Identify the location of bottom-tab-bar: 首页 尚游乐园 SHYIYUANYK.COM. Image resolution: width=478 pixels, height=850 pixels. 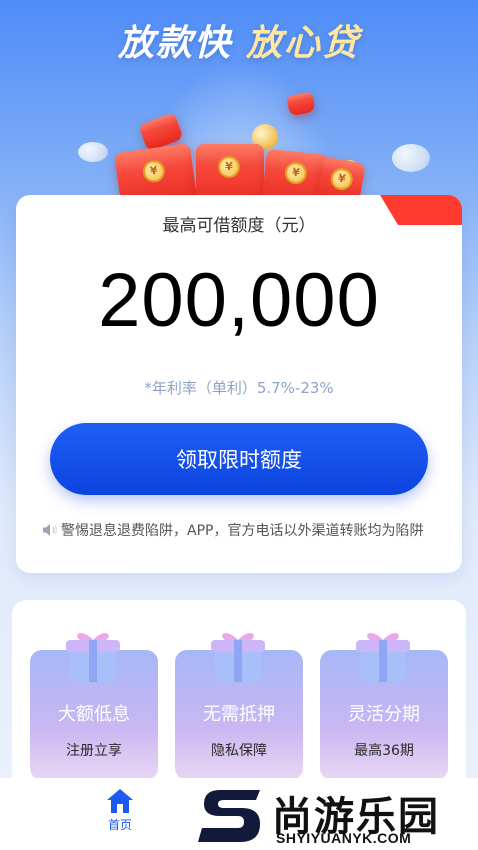
(239, 814).